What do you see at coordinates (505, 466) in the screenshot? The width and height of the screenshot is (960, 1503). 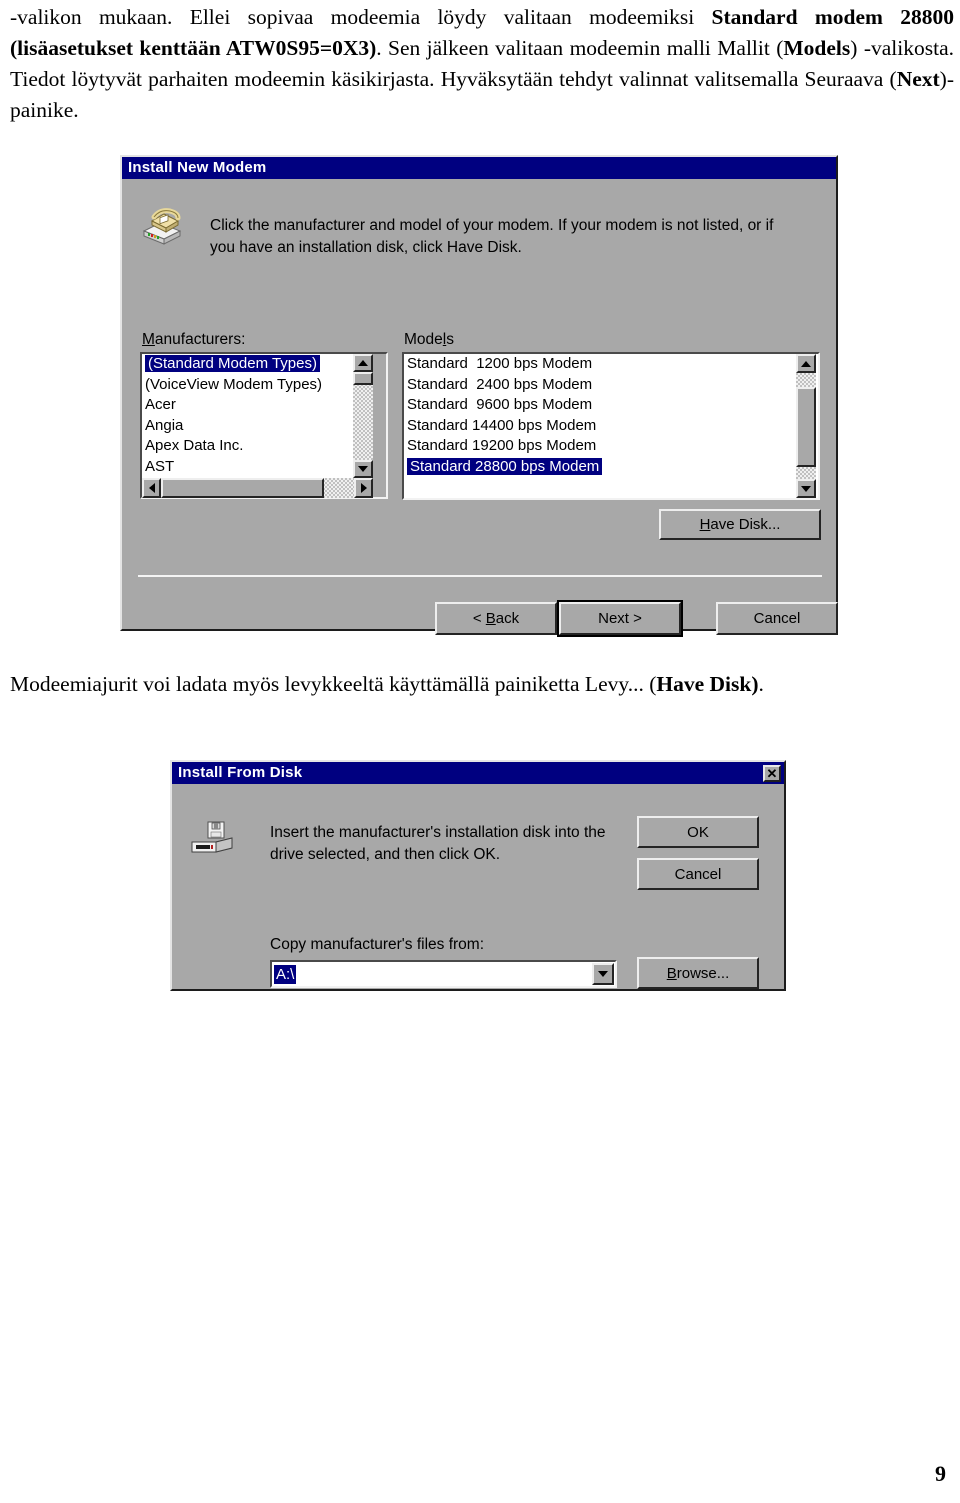 I see `list-item-label: Standard 28800 bps Modem` at bounding box center [505, 466].